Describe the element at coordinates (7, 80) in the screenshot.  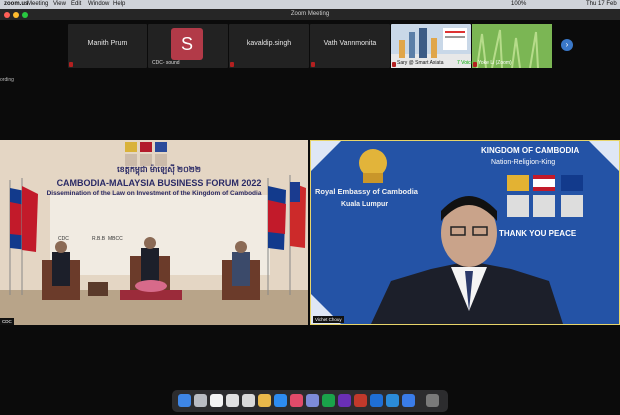
I see `recording-label: ording` at that location.